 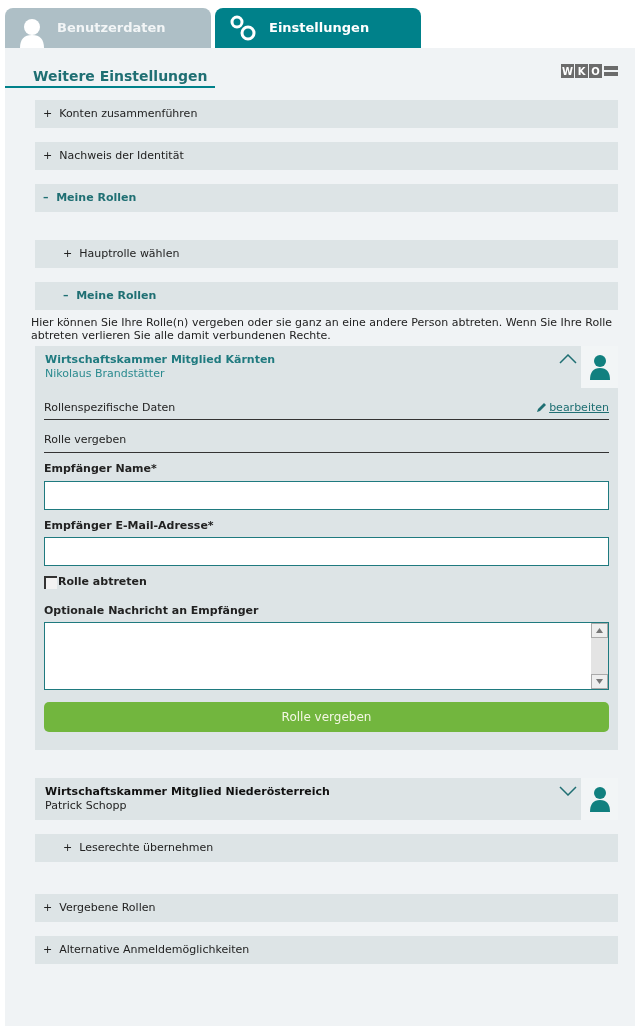 I want to click on accordion-header: + Nachweis der Identität, so click(x=326, y=156).